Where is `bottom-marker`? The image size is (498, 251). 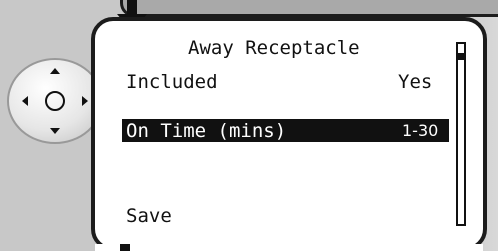 bottom-marker is located at coordinates (125, 247).